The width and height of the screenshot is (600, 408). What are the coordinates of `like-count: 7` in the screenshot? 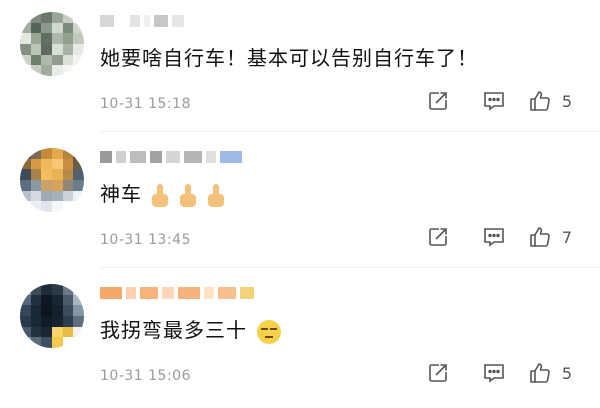 It's located at (567, 237).